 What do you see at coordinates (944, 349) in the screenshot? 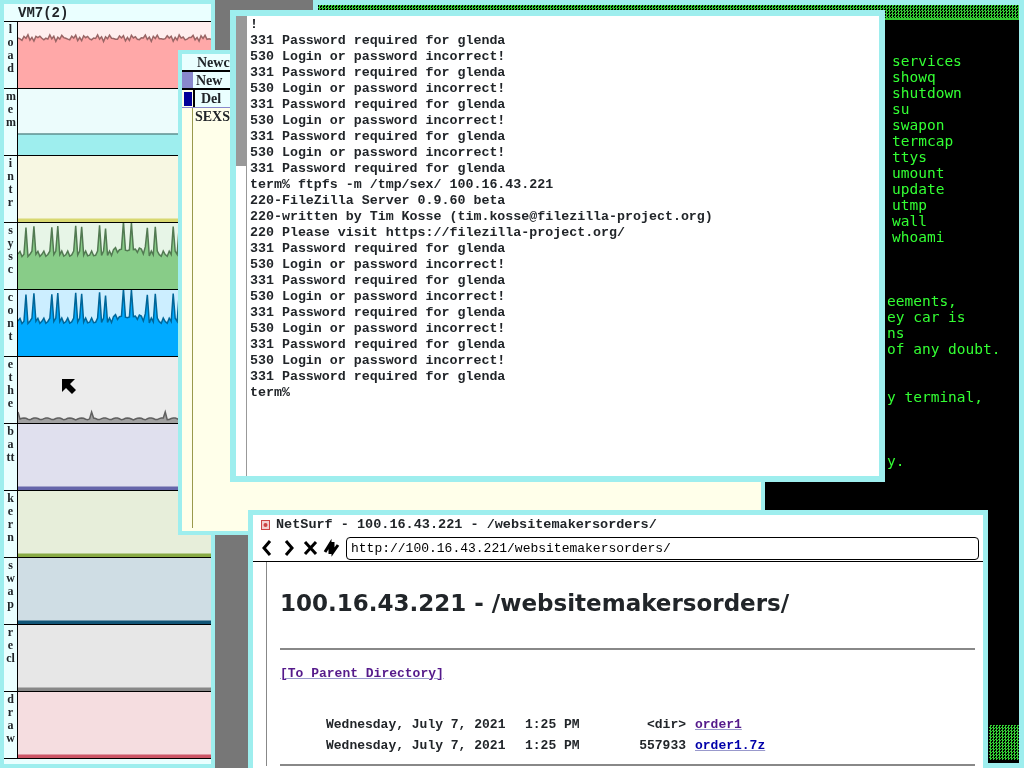
I see `terminal-text: of any doubt.` at bounding box center [944, 349].